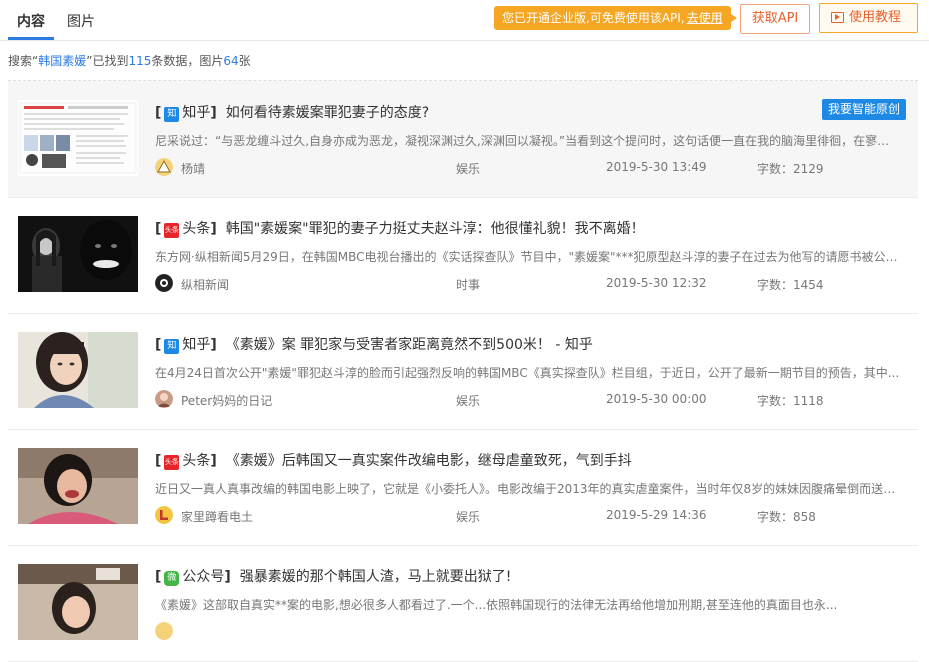 The height and width of the screenshot is (662, 929). I want to click on title-text: 韩国"素媛案"罪犯的妻子力挺丈夫赵斗淳：他很懂礼貌！我不离婚！, so click(435, 229).